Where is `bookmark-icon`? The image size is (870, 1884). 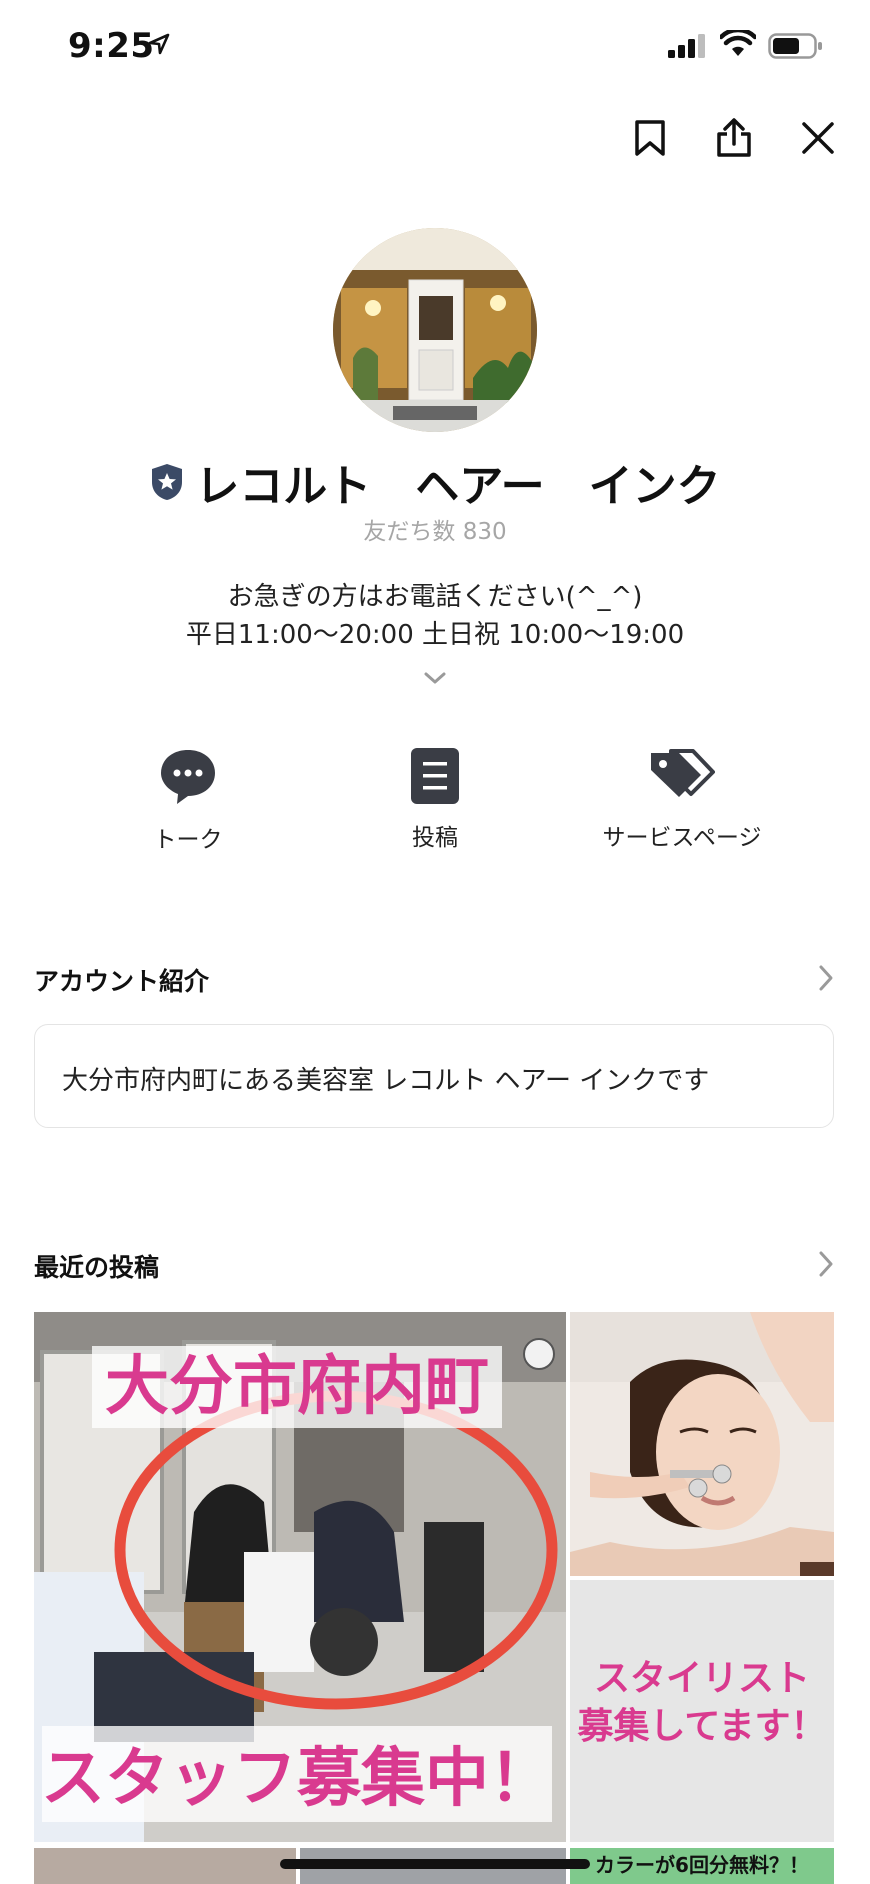 bookmark-icon is located at coordinates (650, 138).